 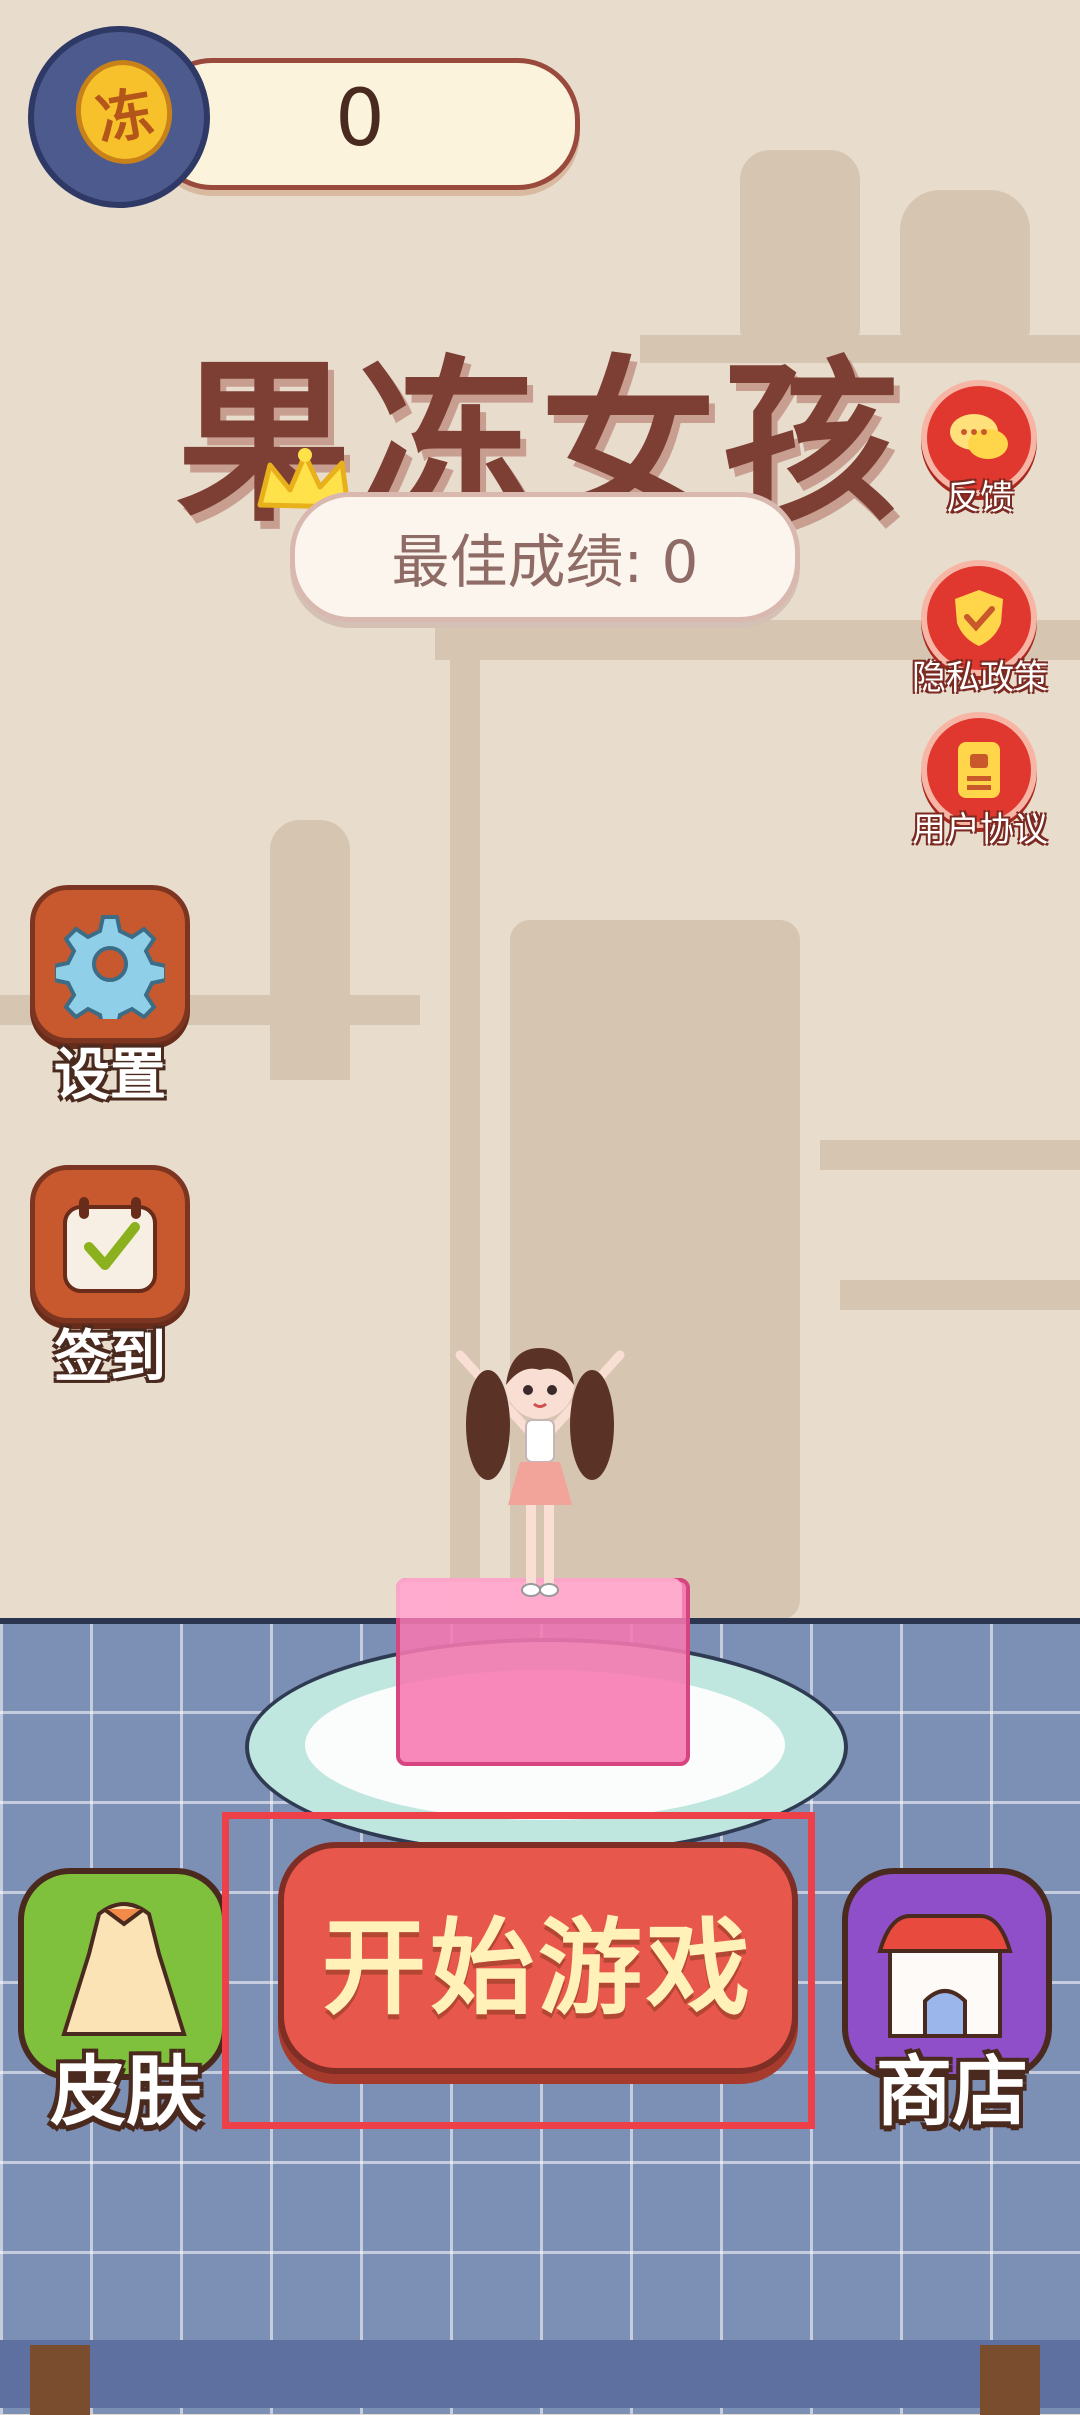 What do you see at coordinates (545, 557) in the screenshot?
I see `best-score: 最佳成绩: 0` at bounding box center [545, 557].